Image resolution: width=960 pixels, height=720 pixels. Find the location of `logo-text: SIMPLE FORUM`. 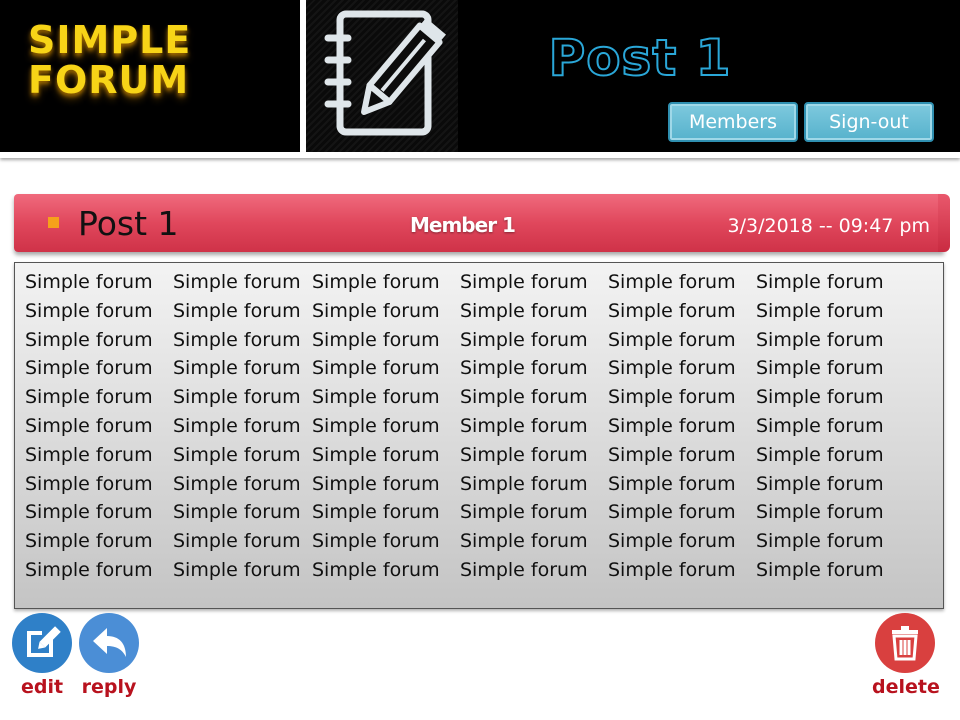

logo-text: SIMPLE FORUM is located at coordinates (153, 60).